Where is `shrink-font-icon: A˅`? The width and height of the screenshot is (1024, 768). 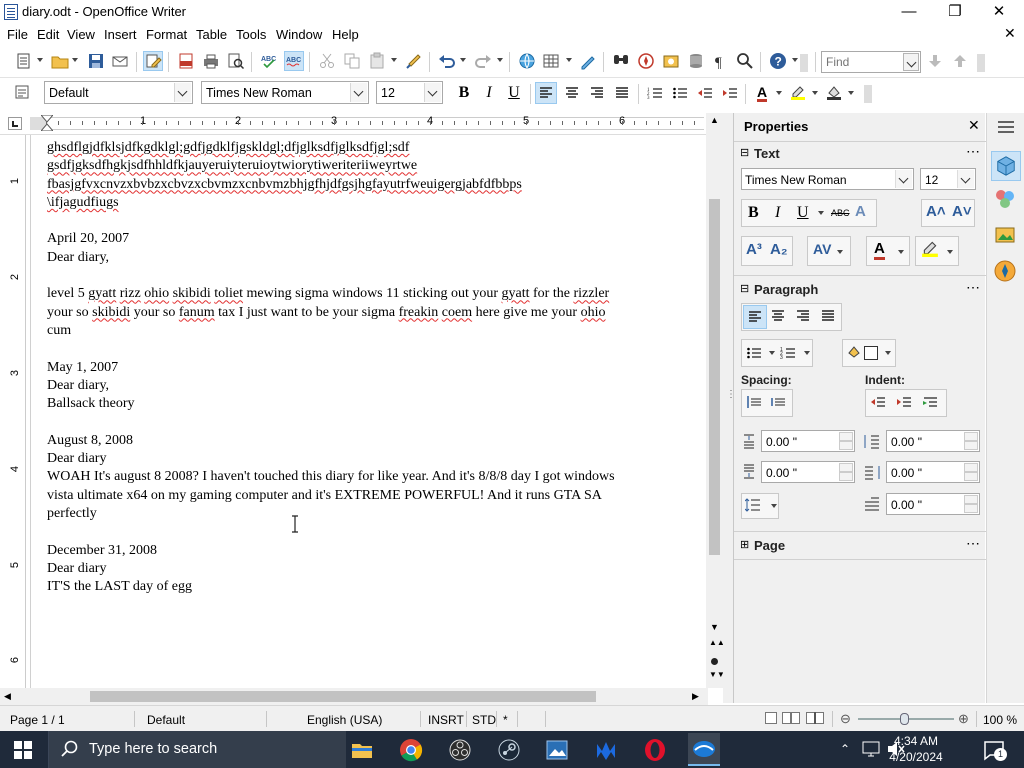 shrink-font-icon: A˅ is located at coordinates (962, 211).